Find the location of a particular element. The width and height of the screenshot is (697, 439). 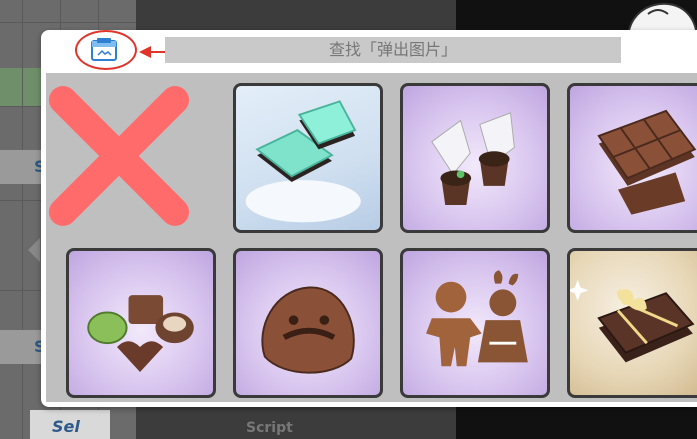

script-label: Script is located at coordinates (269, 428).